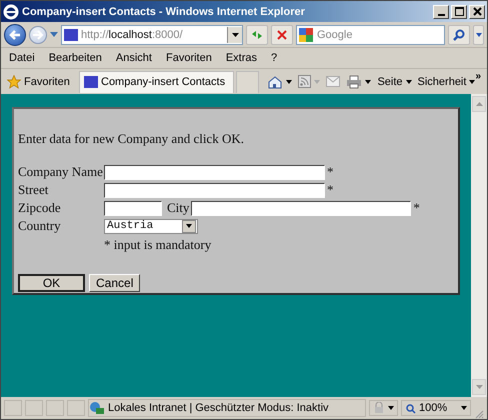 The height and width of the screenshot is (420, 488). I want to click on field-label: Country, so click(40, 226).